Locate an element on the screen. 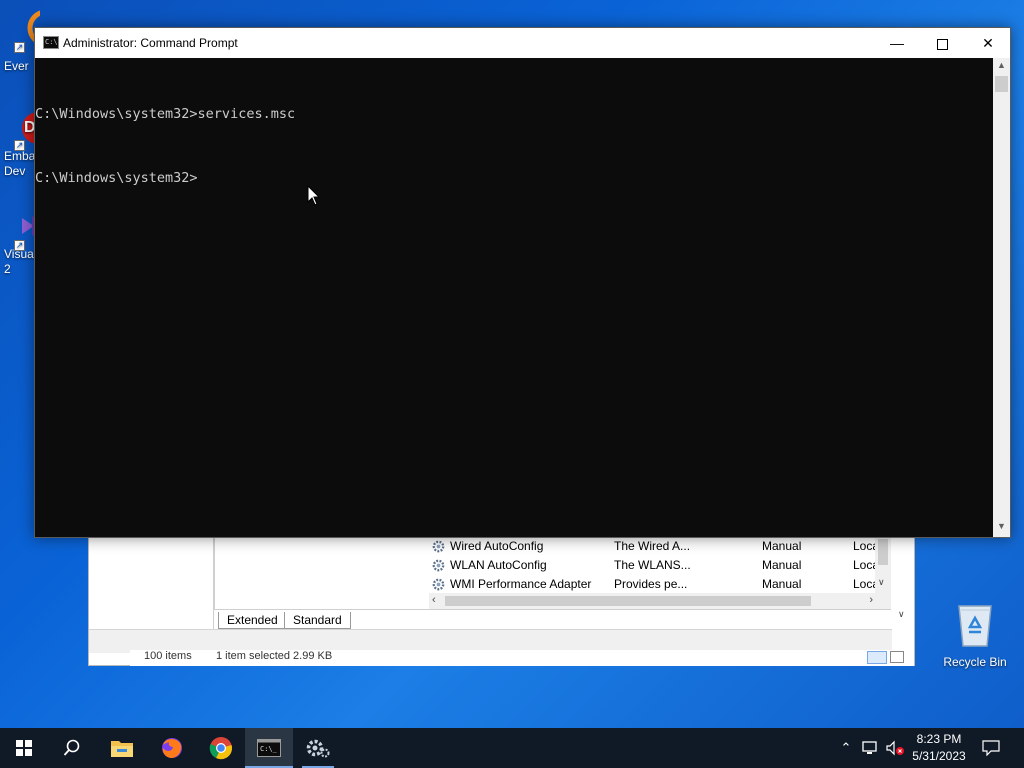 The image size is (1024, 768). large-icons-view-icon is located at coordinates (897, 657).